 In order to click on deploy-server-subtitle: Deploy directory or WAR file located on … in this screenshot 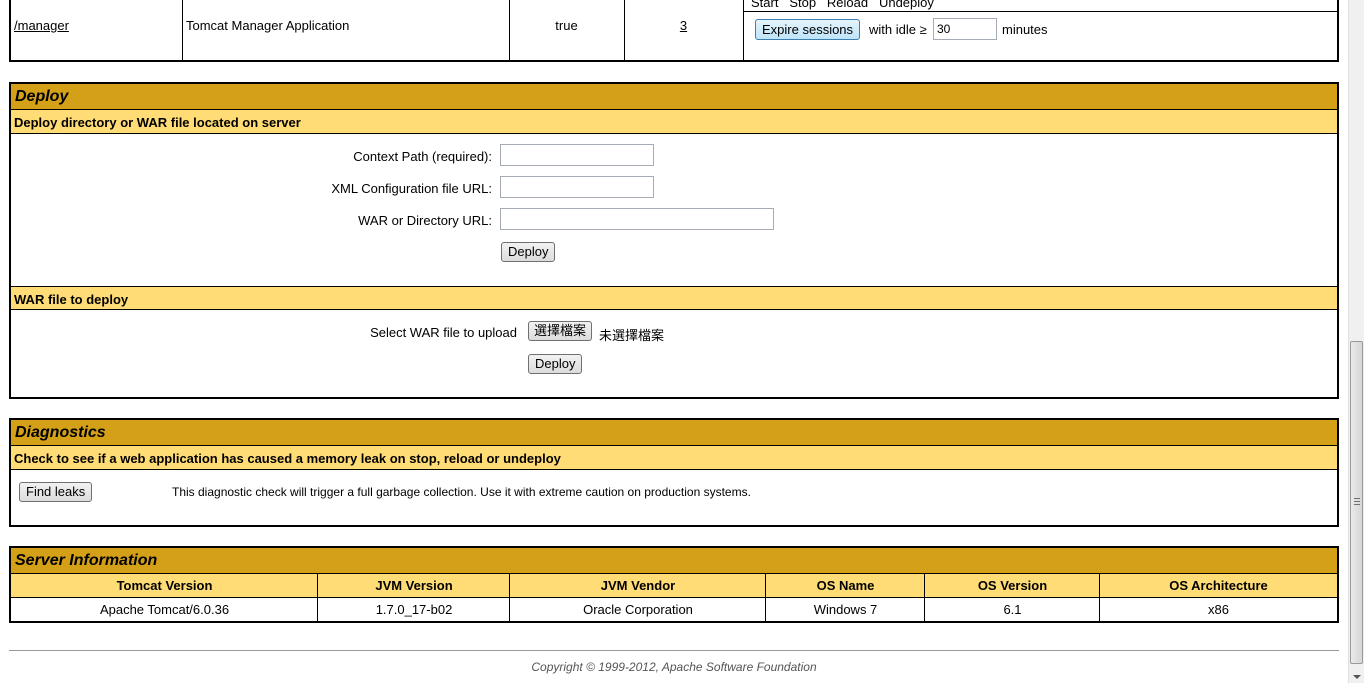, I will do `click(674, 122)`.